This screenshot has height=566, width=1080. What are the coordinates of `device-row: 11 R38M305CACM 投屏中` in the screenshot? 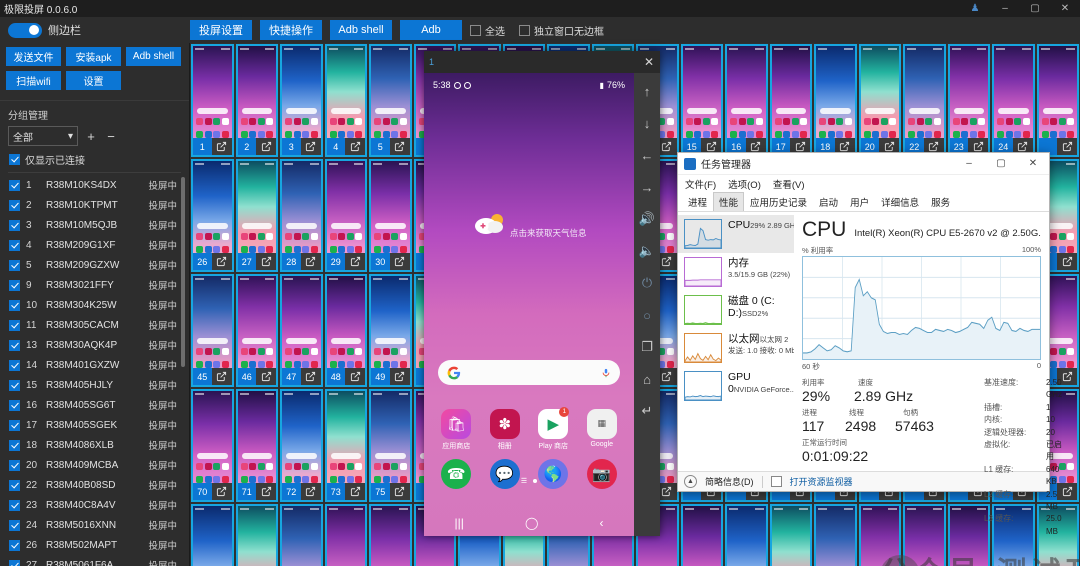 It's located at (94, 325).